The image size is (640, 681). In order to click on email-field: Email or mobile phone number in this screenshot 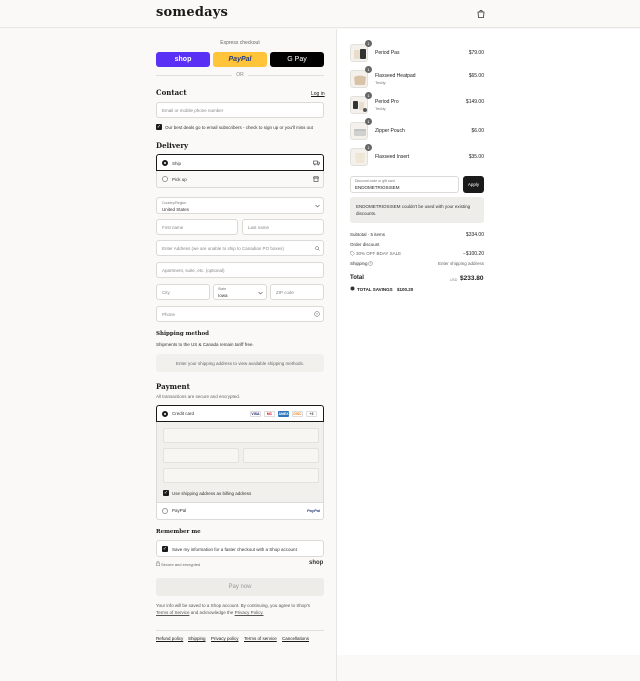, I will do `click(240, 110)`.